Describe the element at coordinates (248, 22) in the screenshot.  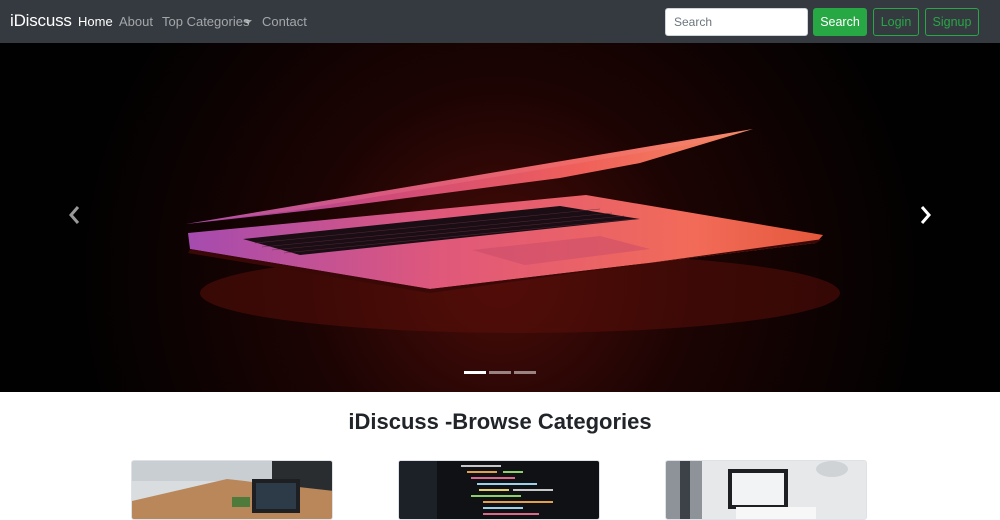
I see `caret-down-icon` at that location.